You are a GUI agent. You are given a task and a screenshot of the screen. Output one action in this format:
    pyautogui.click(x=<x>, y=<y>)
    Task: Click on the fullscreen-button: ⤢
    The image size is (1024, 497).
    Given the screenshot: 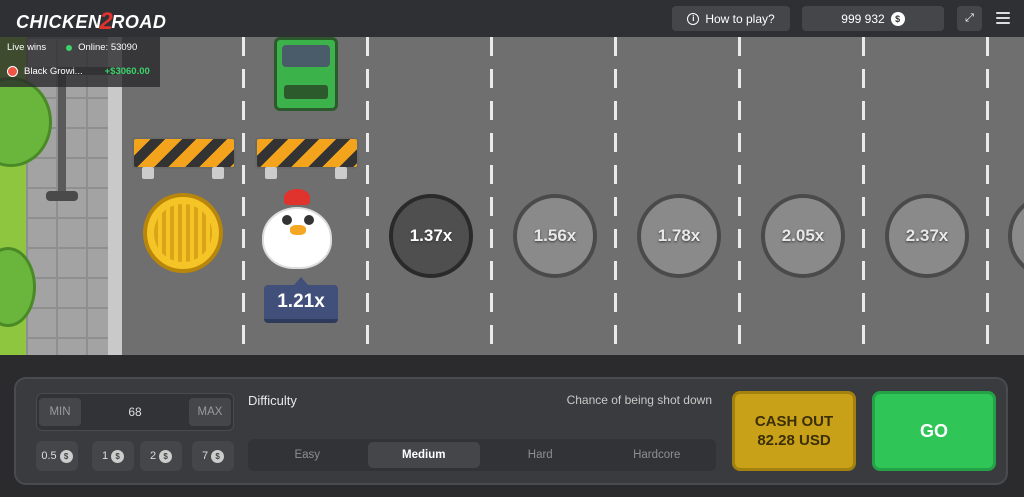 What is the action you would take?
    pyautogui.click(x=969, y=18)
    